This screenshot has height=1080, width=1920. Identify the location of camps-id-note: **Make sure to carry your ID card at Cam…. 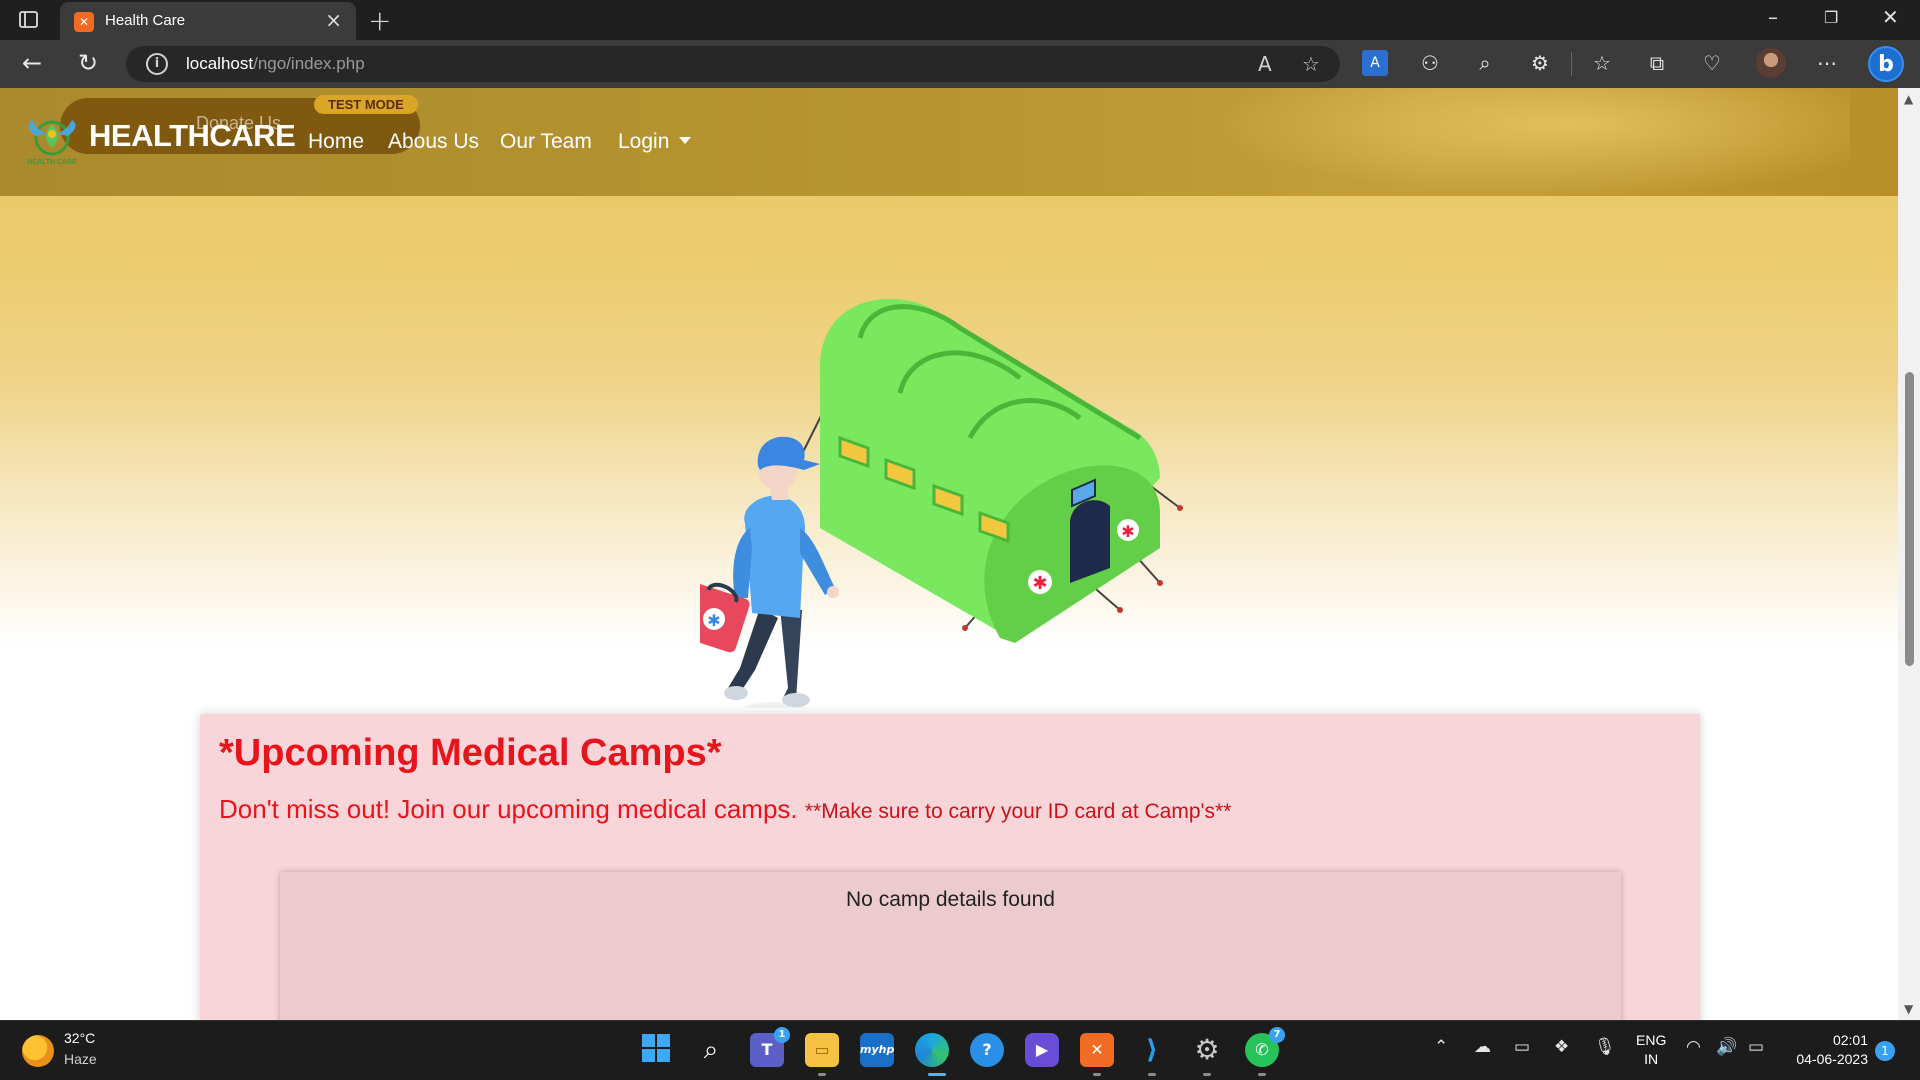
(1018, 811).